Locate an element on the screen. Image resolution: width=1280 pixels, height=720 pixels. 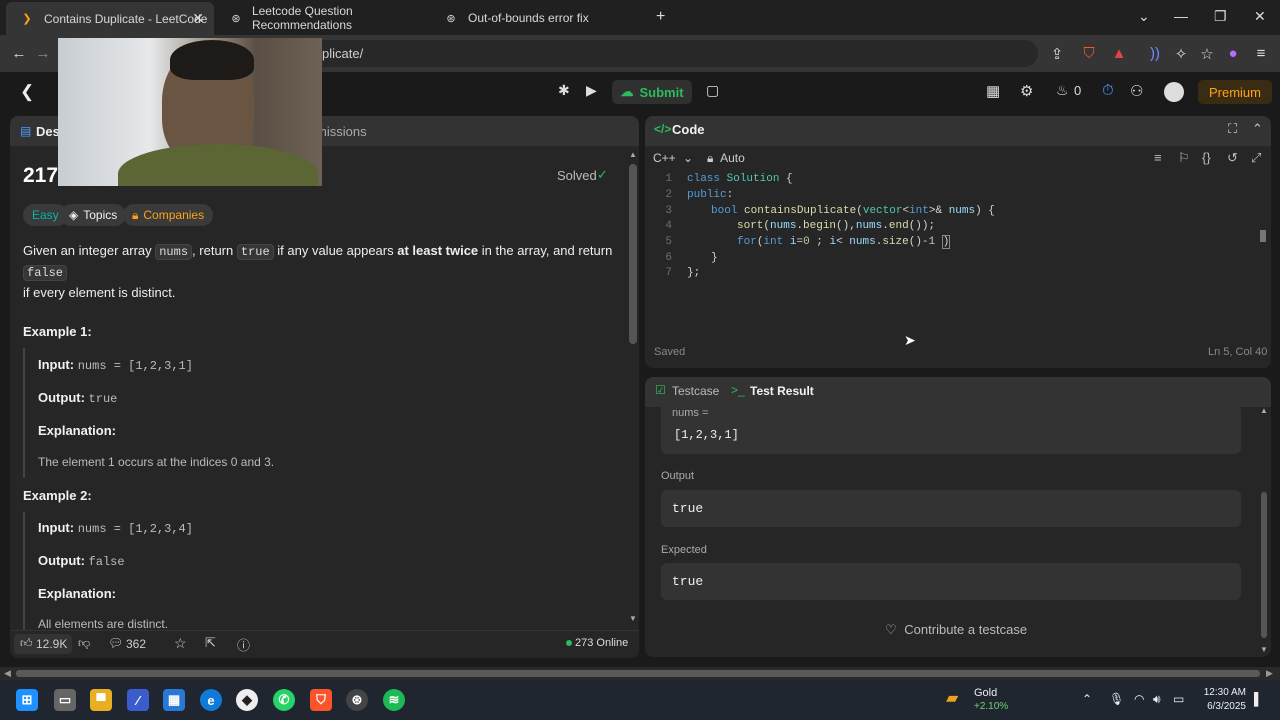
bookmark-star-icon: ☆ is located at coordinates (1207, 54).